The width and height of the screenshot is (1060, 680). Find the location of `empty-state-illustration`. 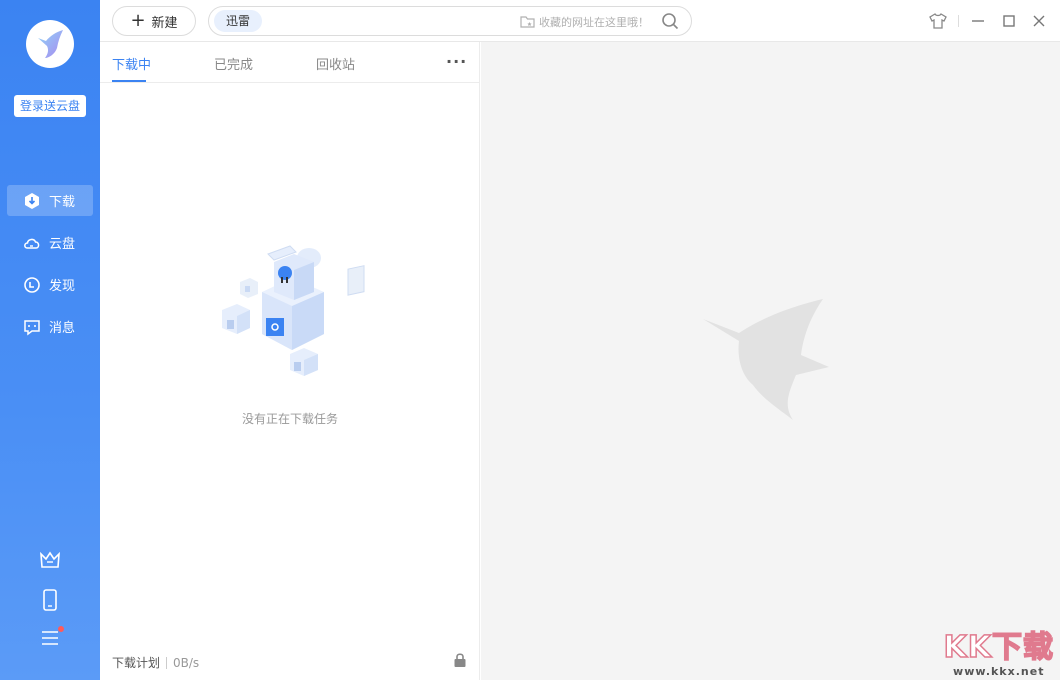

empty-state-illustration is located at coordinates (293, 310).